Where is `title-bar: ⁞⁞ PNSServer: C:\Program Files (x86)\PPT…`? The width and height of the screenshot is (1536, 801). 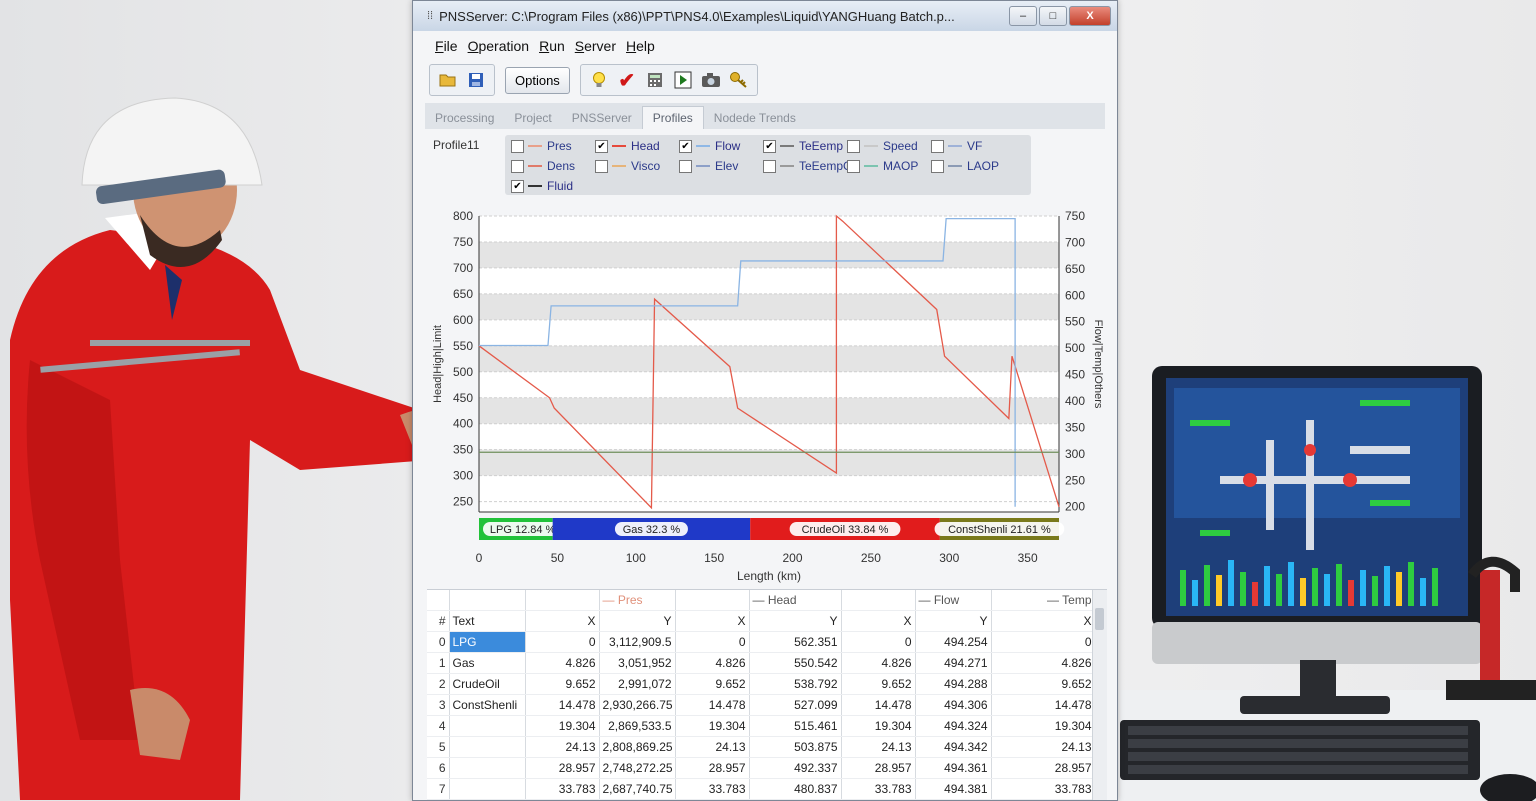
title-bar: ⁞⁞ PNSServer: C:\Program Files (x86)\PPT… is located at coordinates (765, 16).